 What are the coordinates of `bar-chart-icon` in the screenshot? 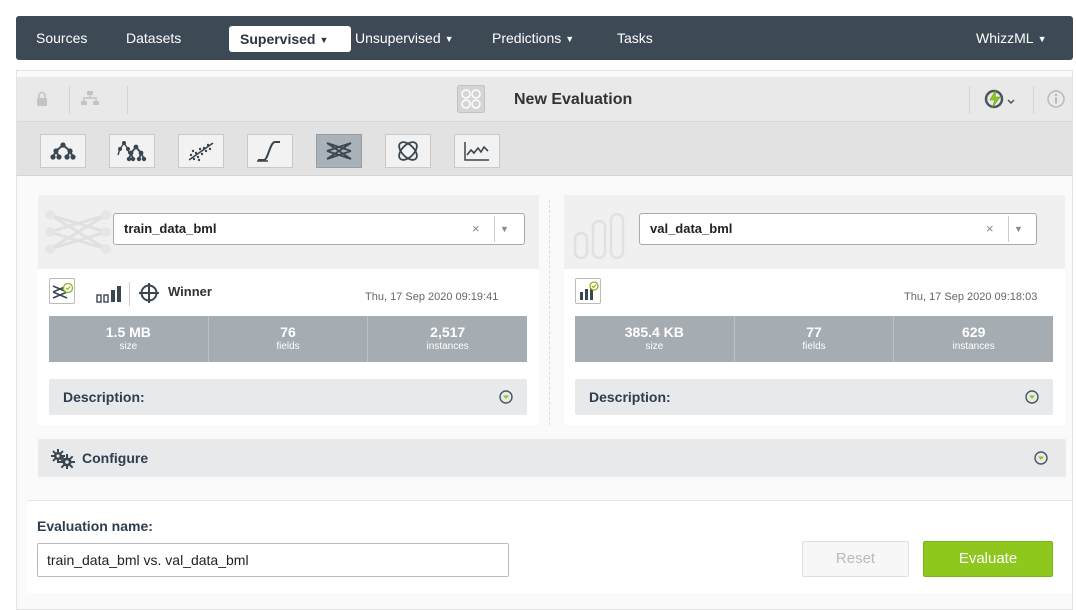 It's located at (108, 294).